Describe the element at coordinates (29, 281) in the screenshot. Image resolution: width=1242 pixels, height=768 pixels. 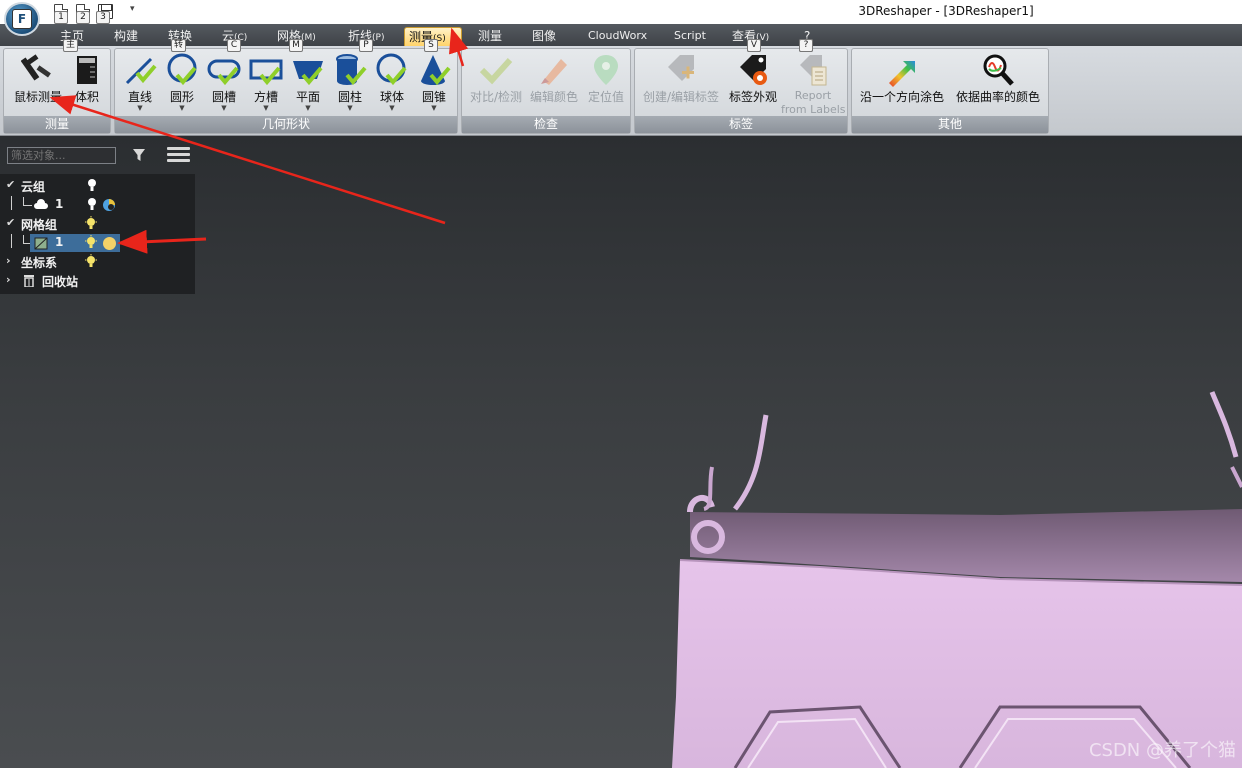
I see `trash-icon` at that location.